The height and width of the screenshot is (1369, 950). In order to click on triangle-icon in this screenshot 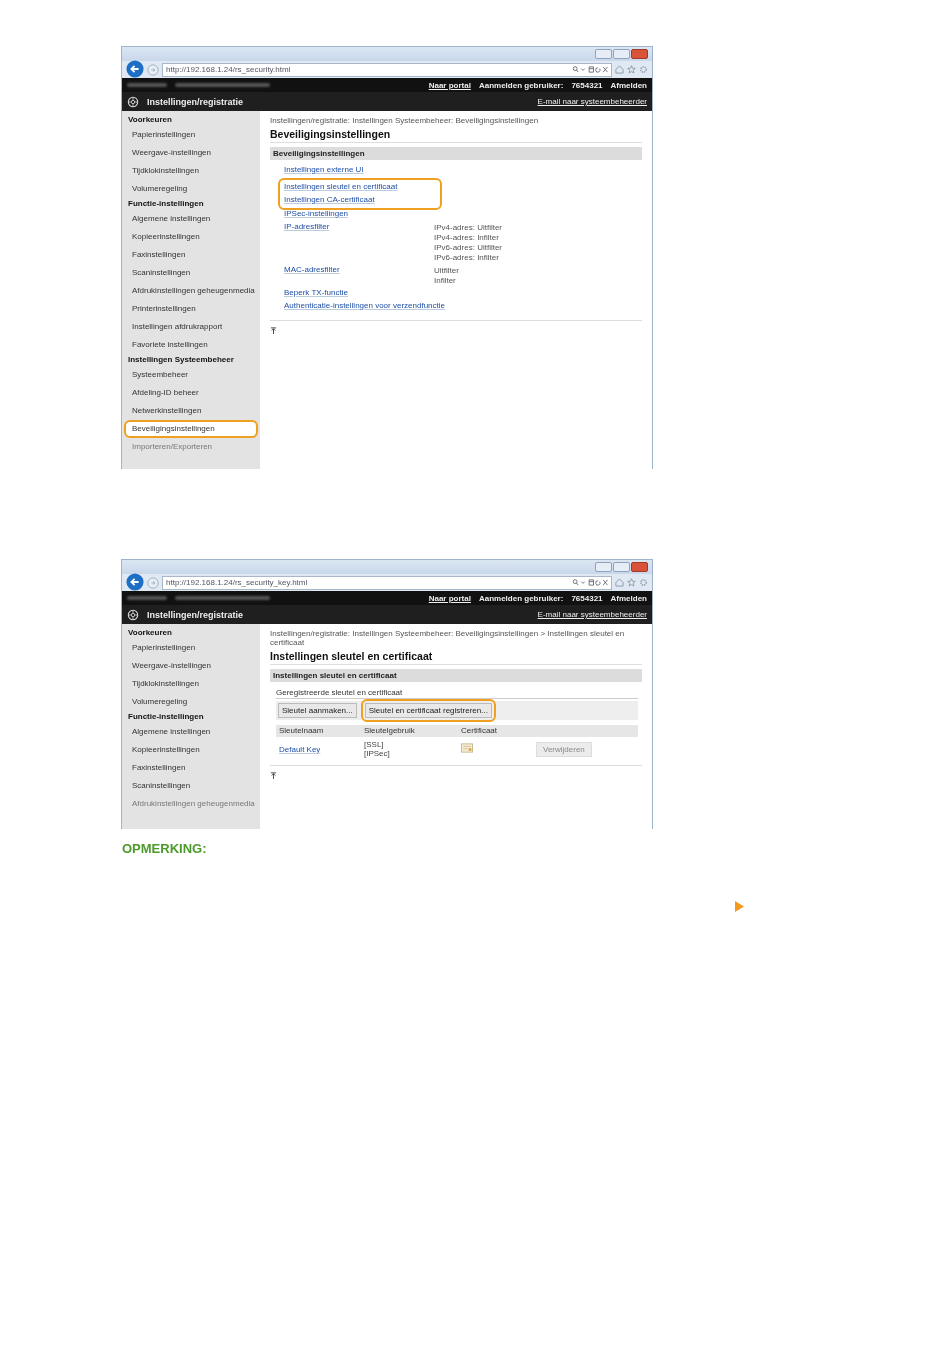, I will do `click(739, 906)`.